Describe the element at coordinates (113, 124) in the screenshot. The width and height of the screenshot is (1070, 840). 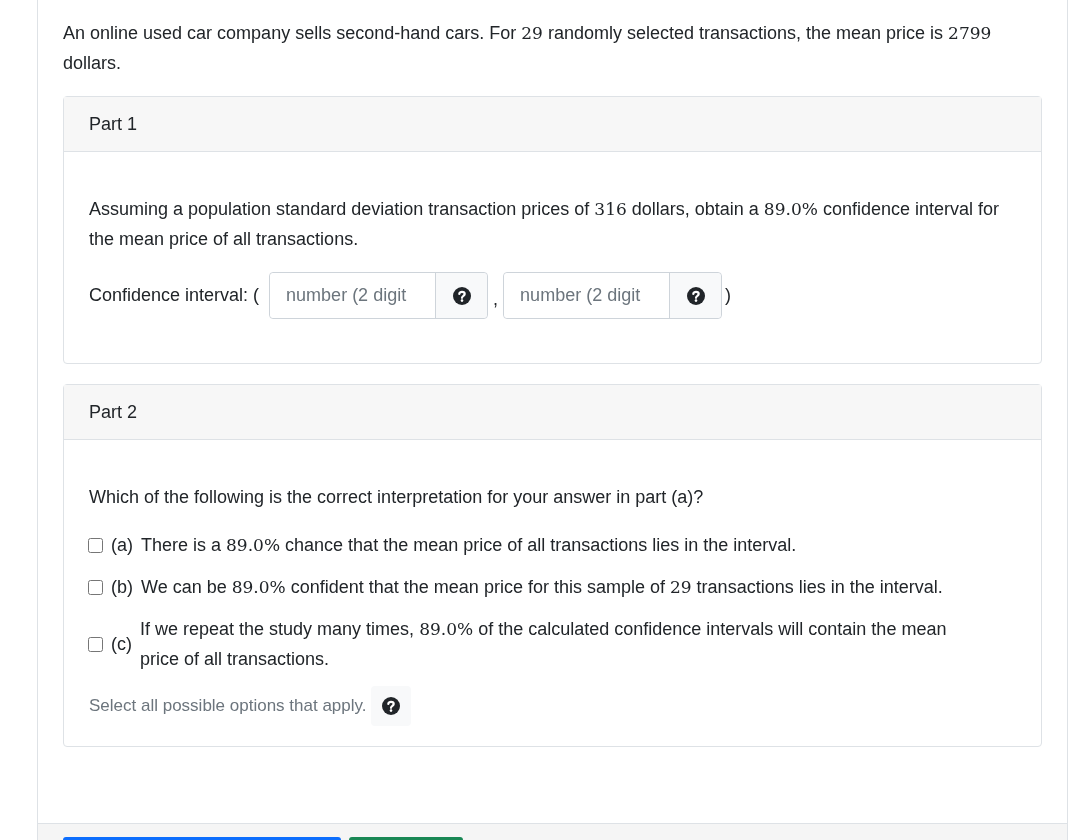
I see `part-title: Part 1` at that location.